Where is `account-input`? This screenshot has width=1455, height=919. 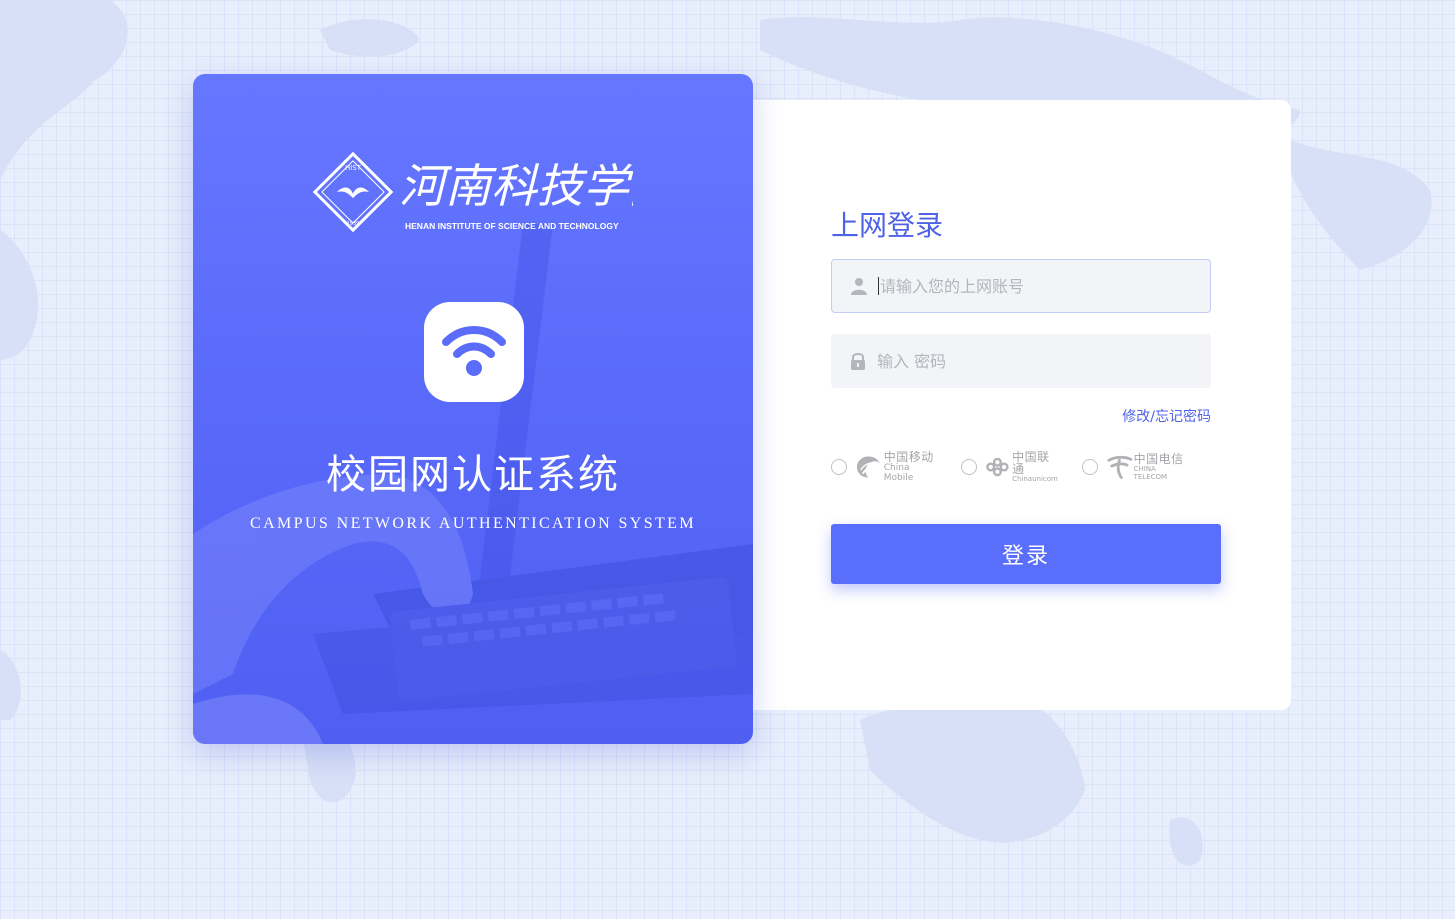
account-input is located at coordinates (1030, 286).